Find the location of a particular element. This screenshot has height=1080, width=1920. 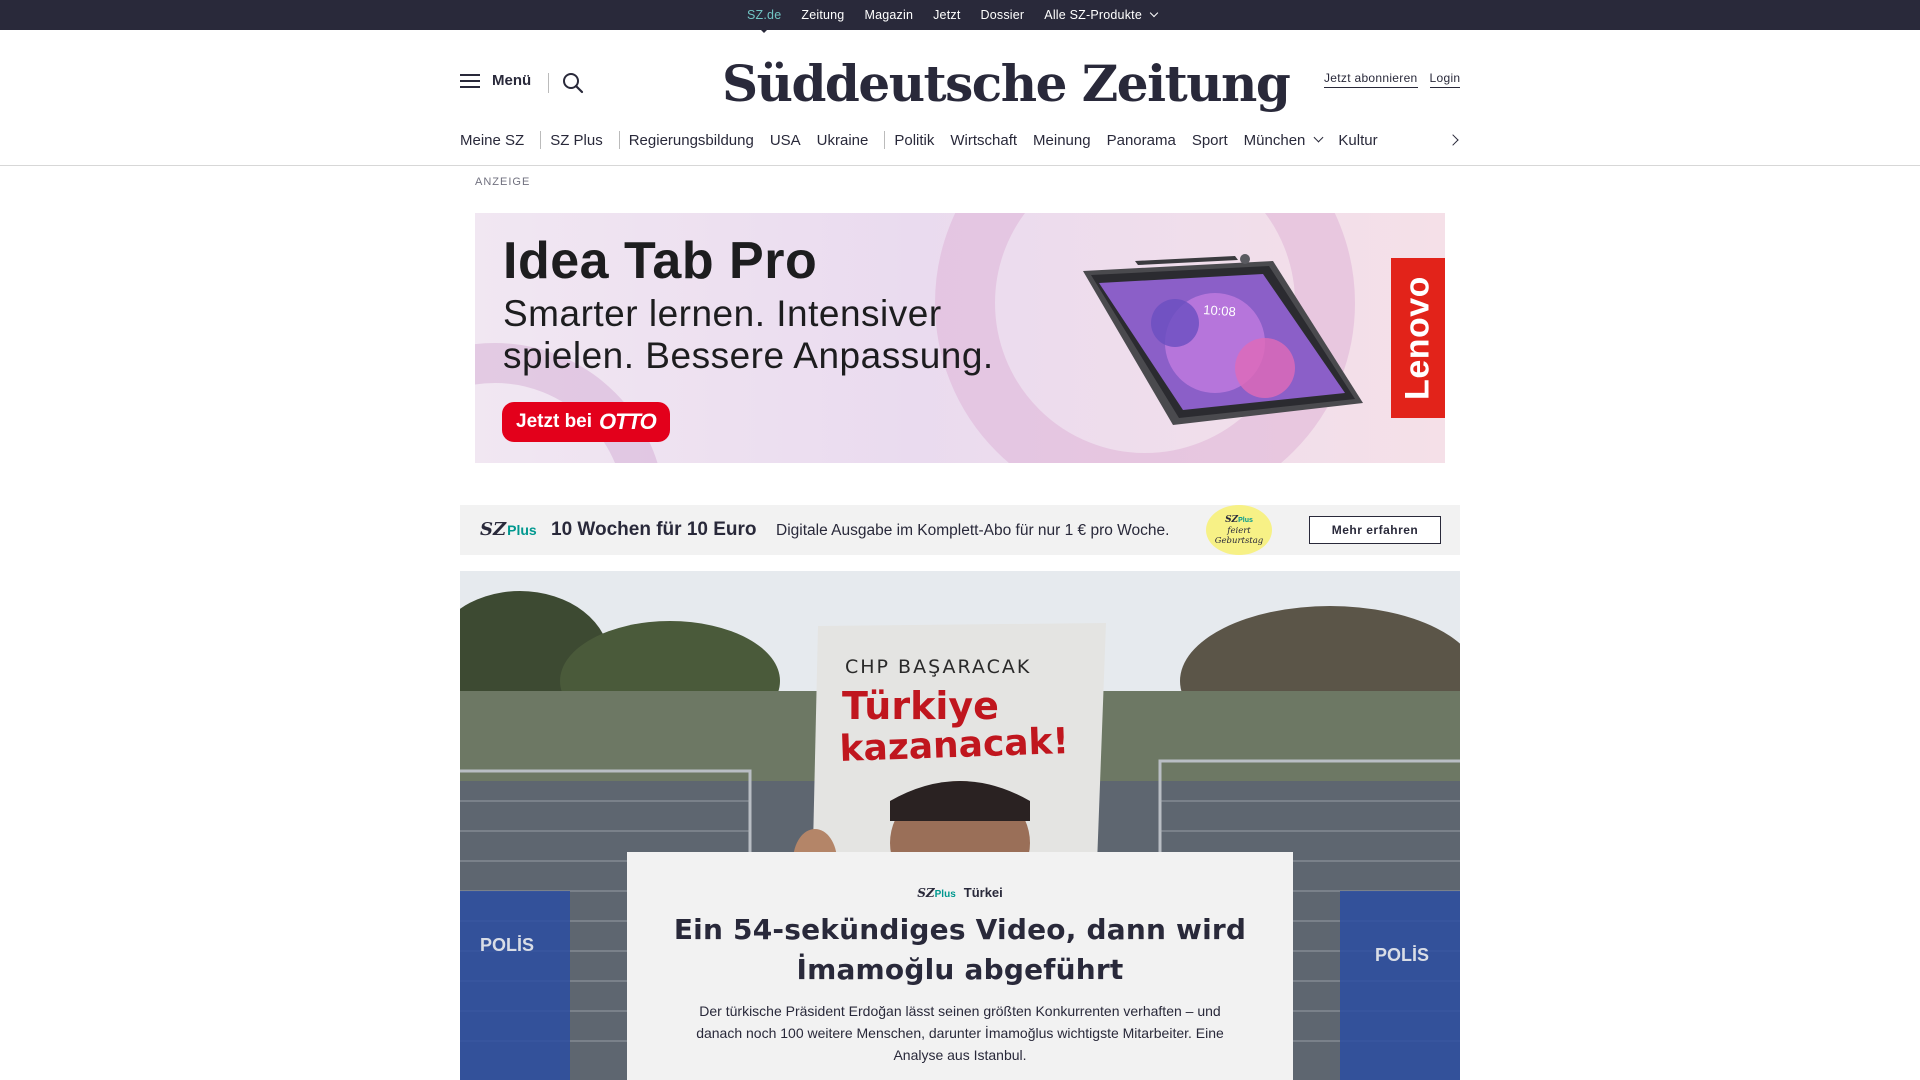

product-link-zeitung: Zeitung is located at coordinates (822, 15).